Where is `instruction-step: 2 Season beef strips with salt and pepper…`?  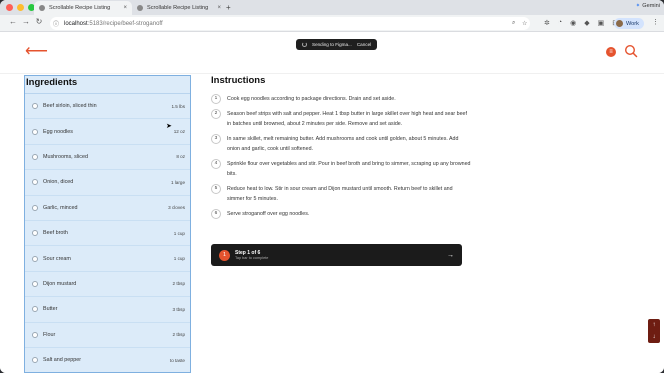 instruction-step: 2 Season beef strips with salt and pepper… is located at coordinates (341, 119).